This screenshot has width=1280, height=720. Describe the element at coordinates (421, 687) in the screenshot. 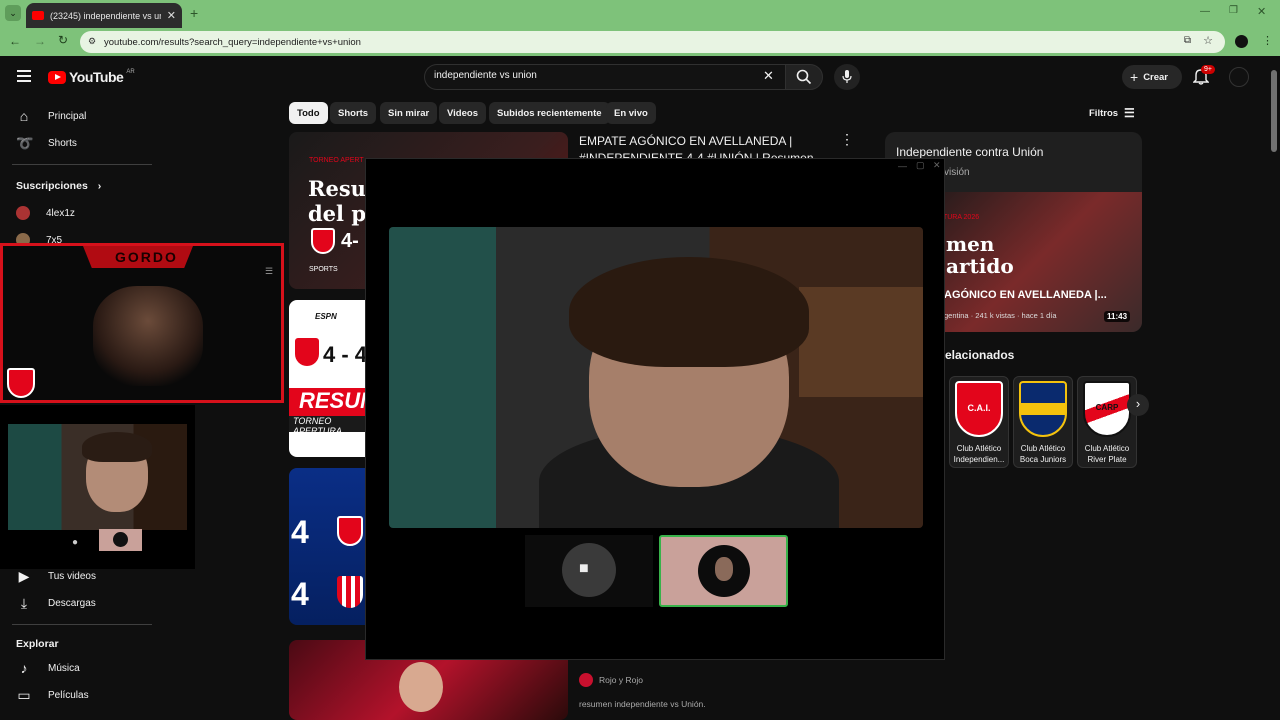

I see `person-face` at that location.